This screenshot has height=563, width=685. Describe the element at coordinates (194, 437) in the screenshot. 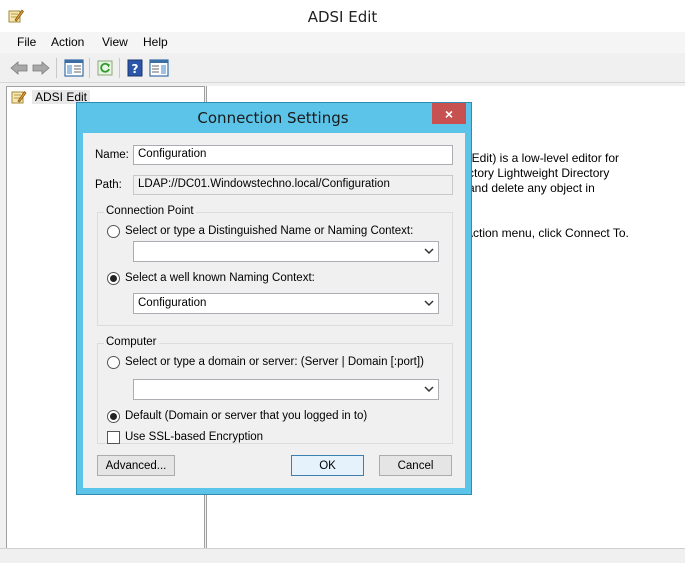

I see `ssl-encryption-label: Use SSL-based Encryption` at that location.